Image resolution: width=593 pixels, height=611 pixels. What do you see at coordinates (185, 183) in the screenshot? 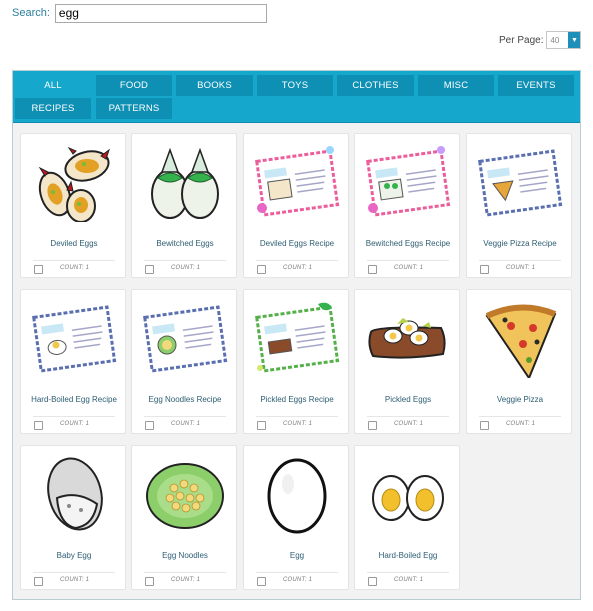
I see `bewitched-eggs-icon` at bounding box center [185, 183].